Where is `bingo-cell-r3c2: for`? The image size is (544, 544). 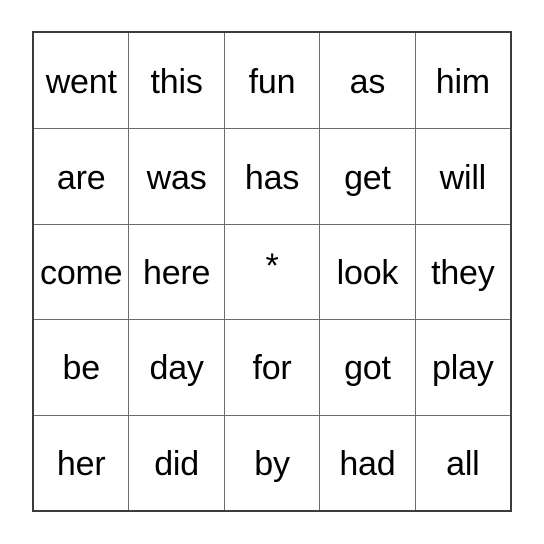 bingo-cell-r3c2: for is located at coordinates (271, 367).